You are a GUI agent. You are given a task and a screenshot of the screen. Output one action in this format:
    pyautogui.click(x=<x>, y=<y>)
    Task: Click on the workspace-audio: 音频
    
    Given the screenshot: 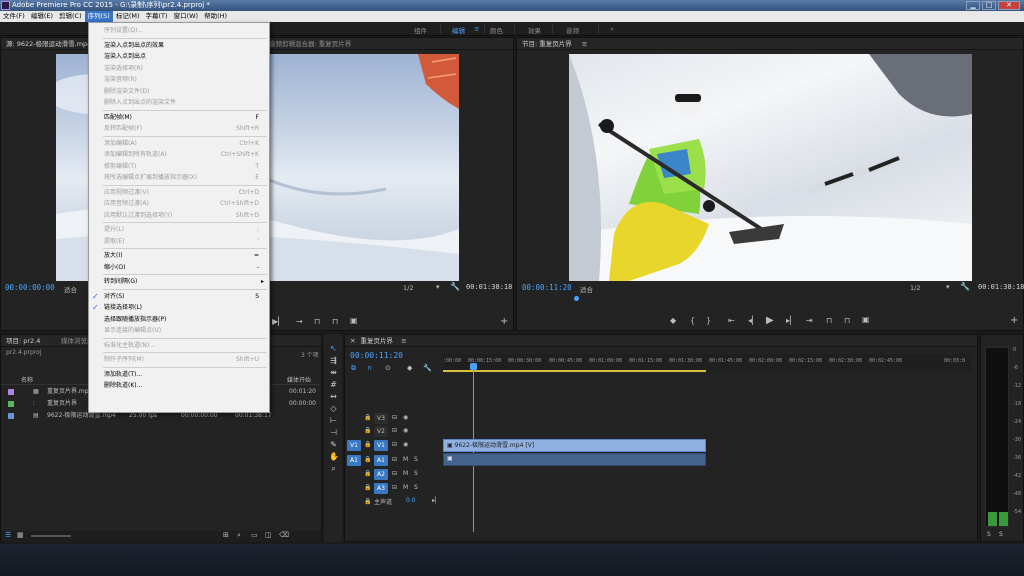 What is the action you would take?
    pyautogui.click(x=572, y=30)
    